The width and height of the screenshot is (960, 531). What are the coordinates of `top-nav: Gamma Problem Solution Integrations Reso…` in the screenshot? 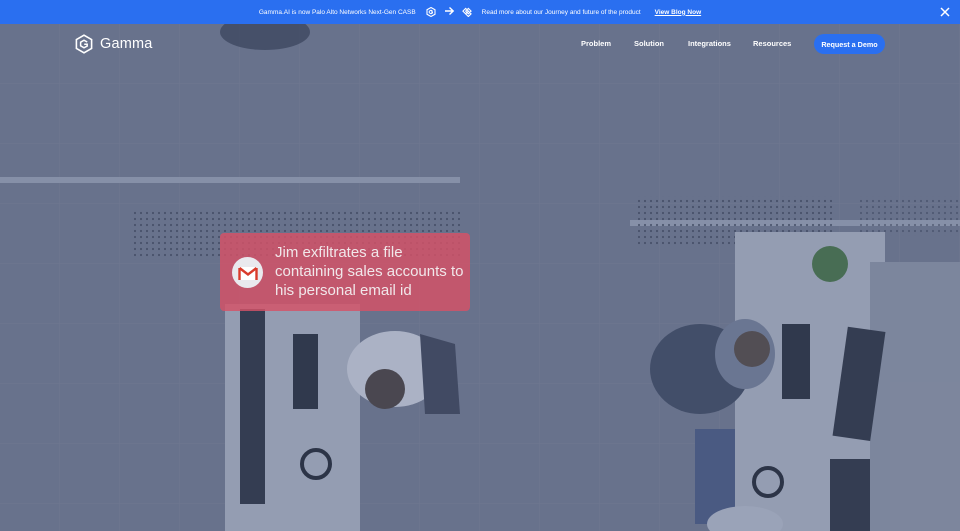 It's located at (480, 45).